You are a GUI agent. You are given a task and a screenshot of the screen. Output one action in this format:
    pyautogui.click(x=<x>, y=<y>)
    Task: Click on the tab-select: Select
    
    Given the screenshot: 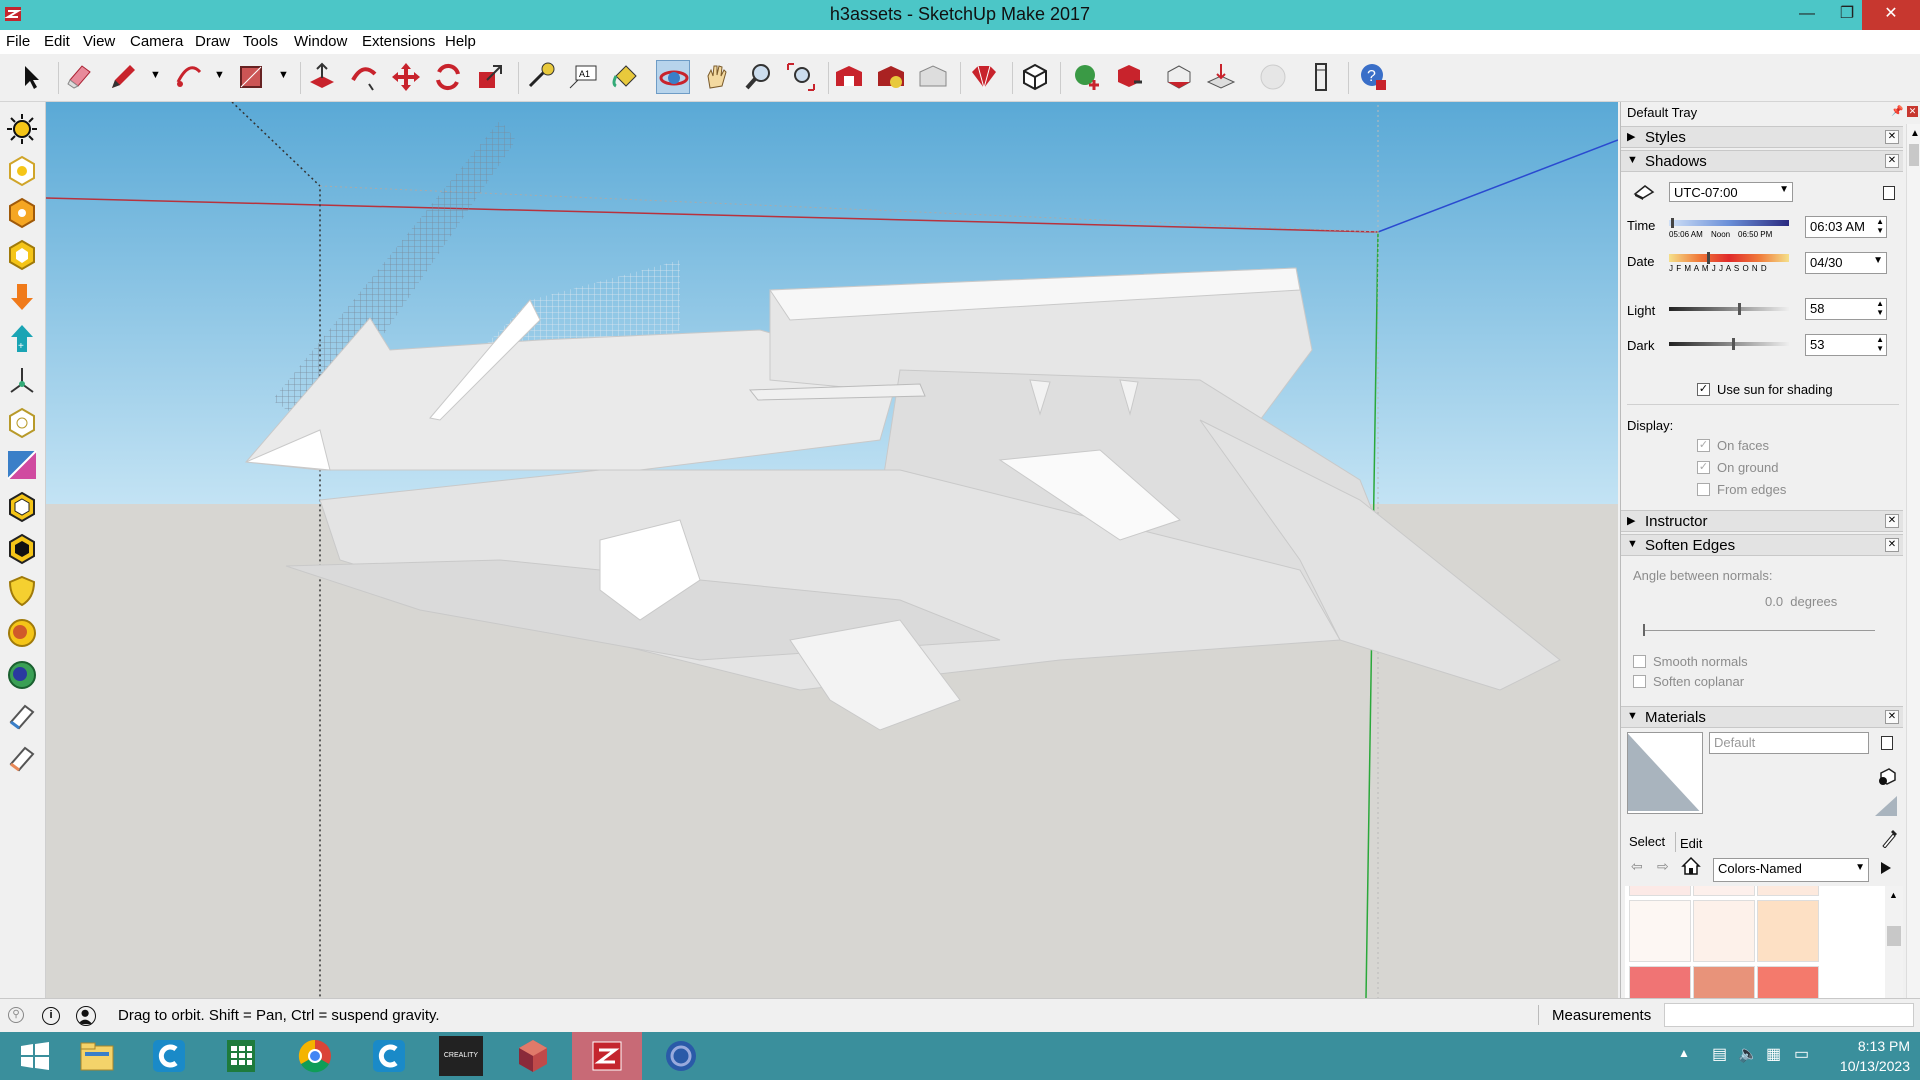 What is the action you would take?
    pyautogui.click(x=1647, y=841)
    